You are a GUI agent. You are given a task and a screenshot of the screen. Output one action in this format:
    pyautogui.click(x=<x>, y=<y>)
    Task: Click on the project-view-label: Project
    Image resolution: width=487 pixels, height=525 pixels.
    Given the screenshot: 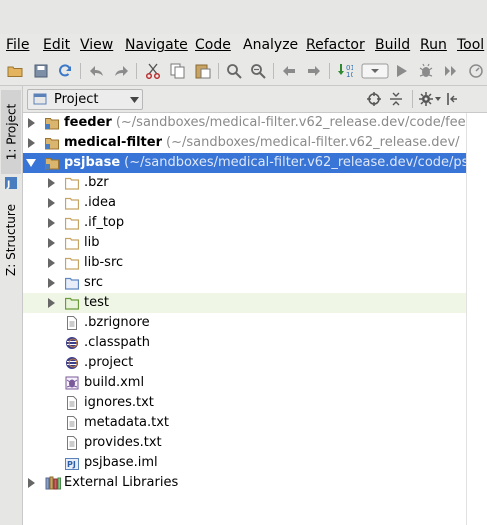 What is the action you would take?
    pyautogui.click(x=76, y=99)
    